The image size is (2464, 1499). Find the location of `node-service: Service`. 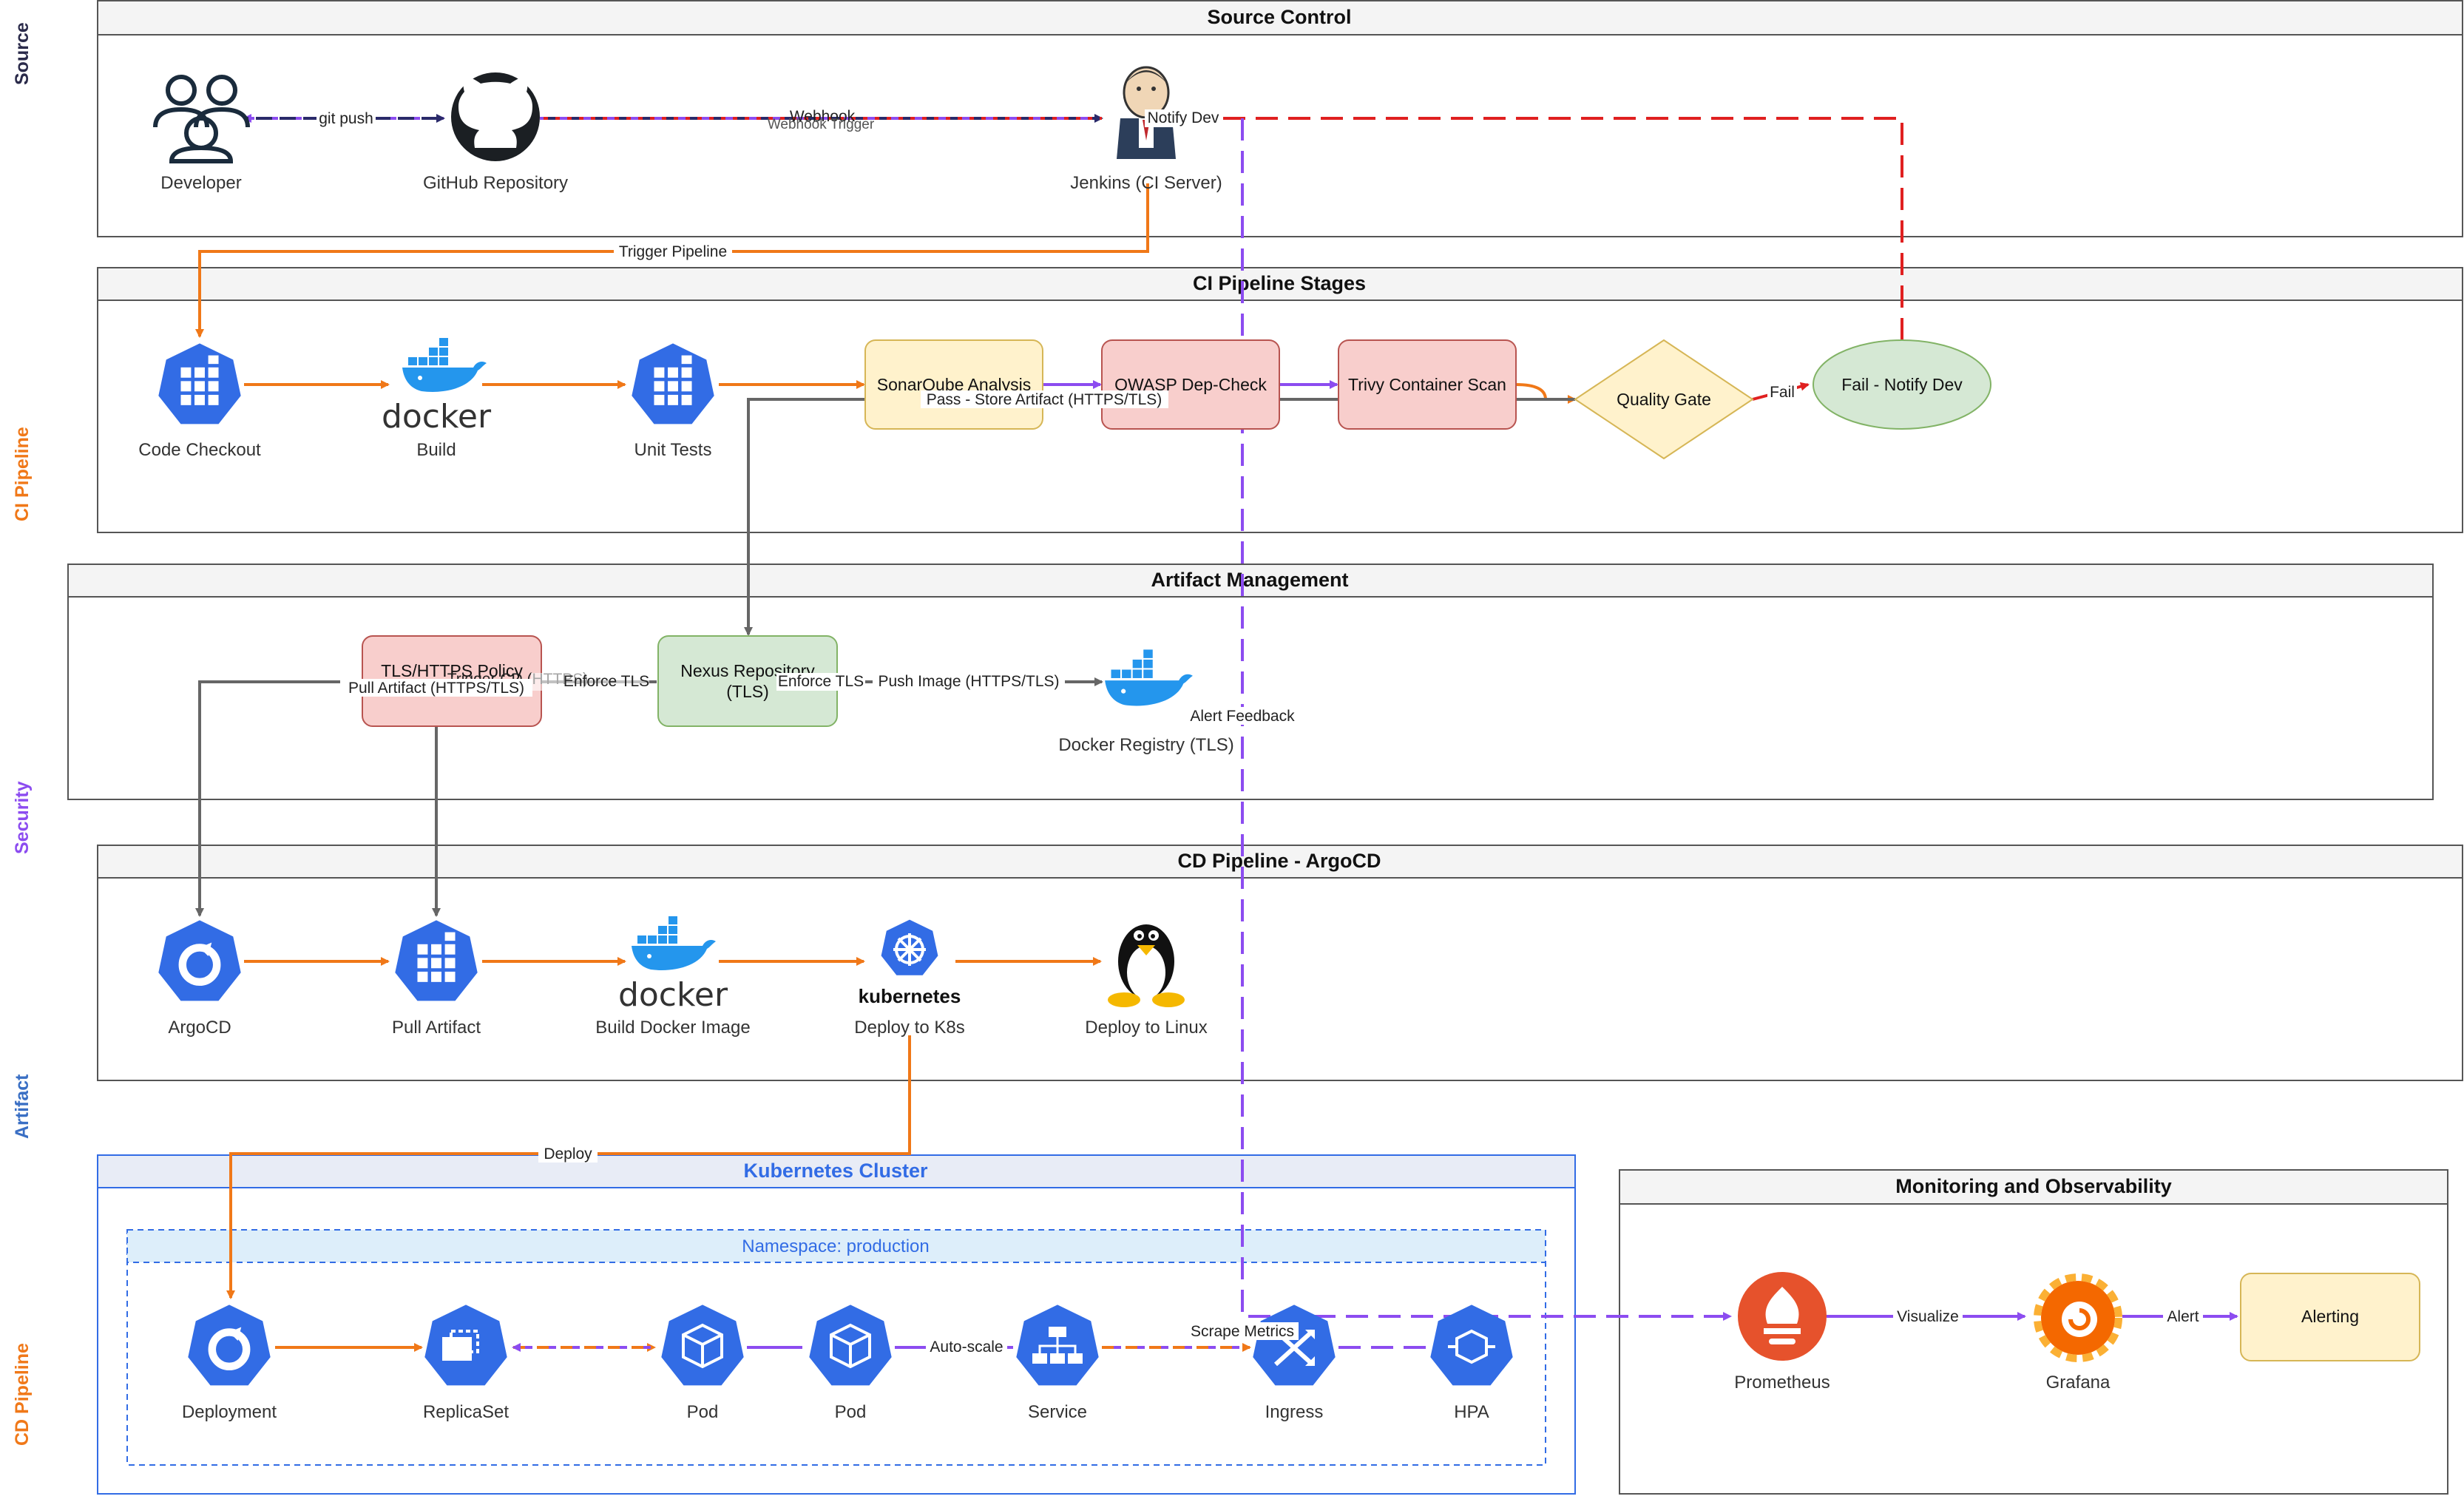

node-service: Service is located at coordinates (1057, 1363).